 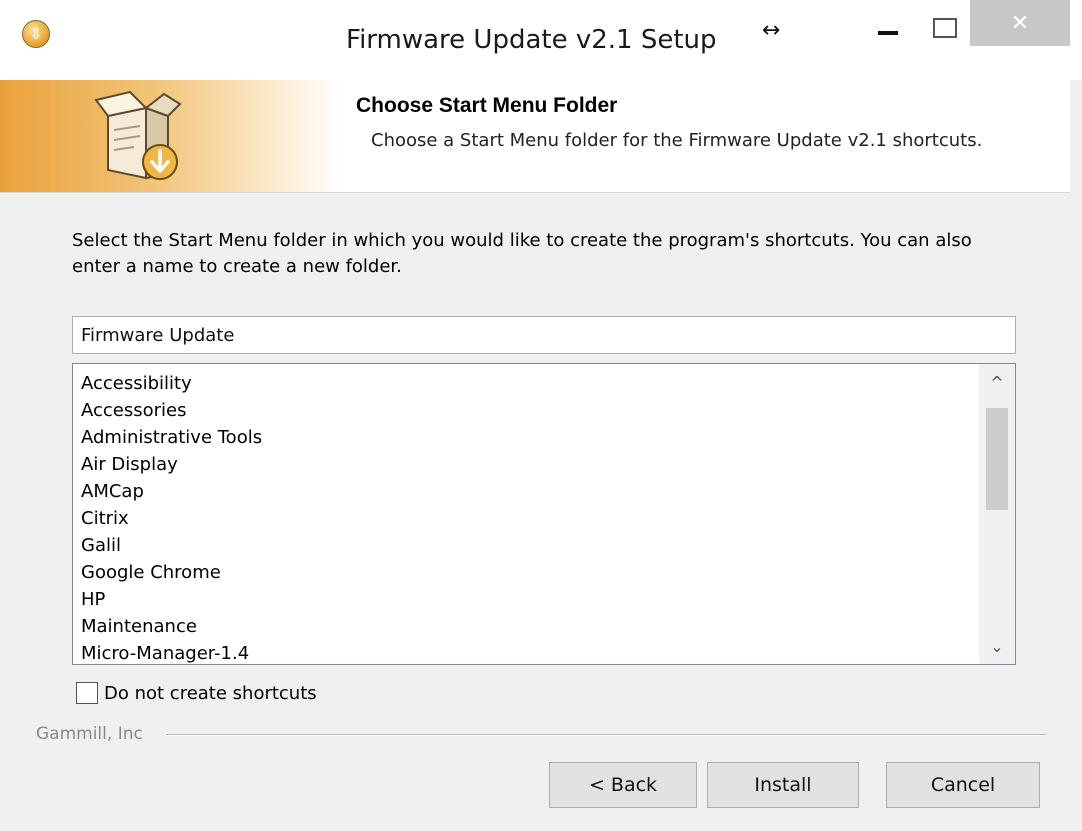 What do you see at coordinates (771, 30) in the screenshot?
I see `resize-cursor-icon: ↔` at bounding box center [771, 30].